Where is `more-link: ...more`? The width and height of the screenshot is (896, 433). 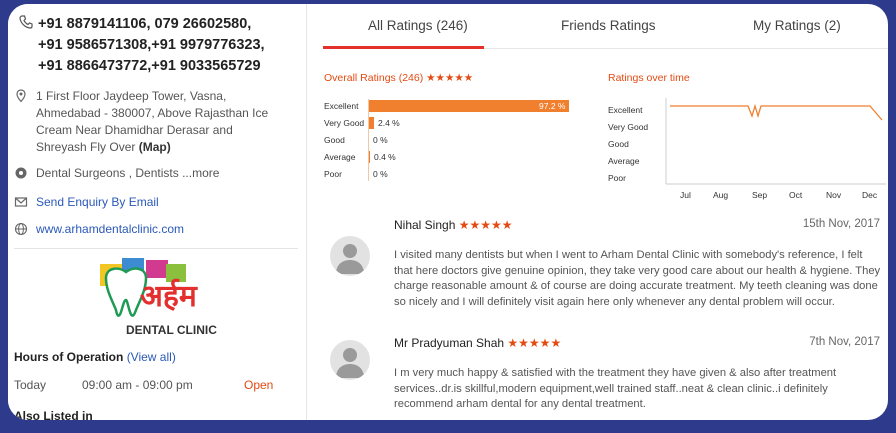 more-link: ...more is located at coordinates (200, 173).